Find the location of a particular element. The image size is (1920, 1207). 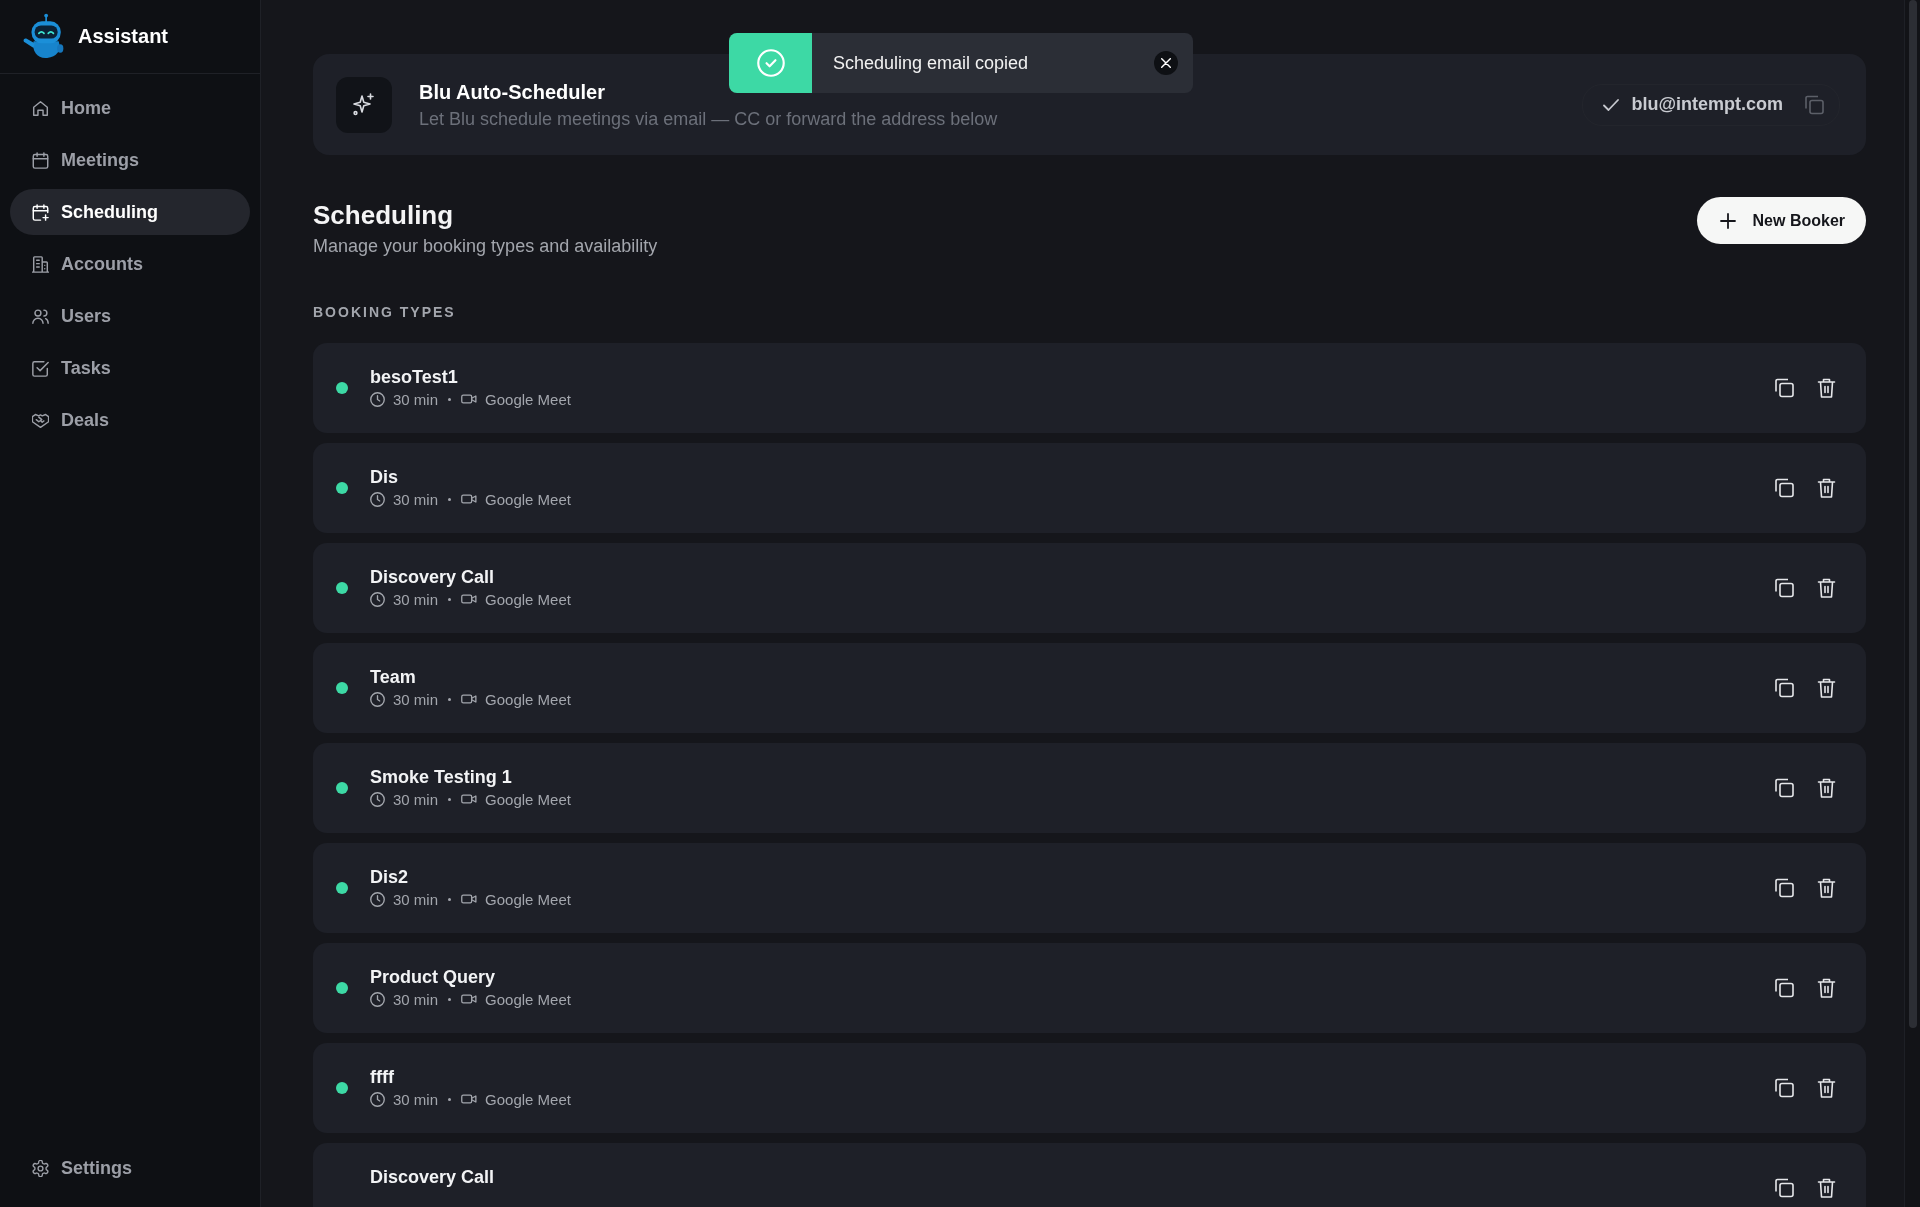

email-address: blu@intempt.com is located at coordinates (1707, 104).